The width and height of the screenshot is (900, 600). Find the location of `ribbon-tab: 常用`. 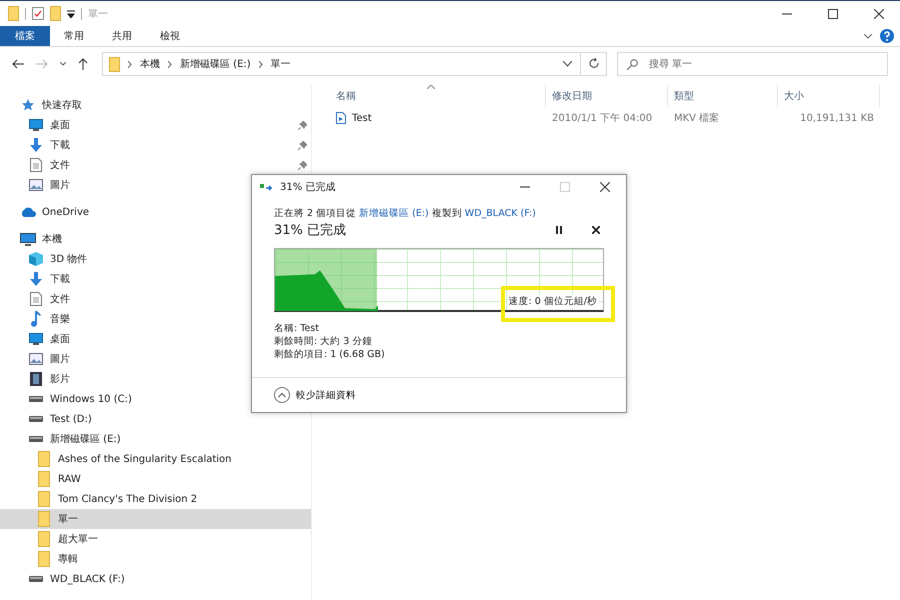

ribbon-tab: 常用 is located at coordinates (74, 36).